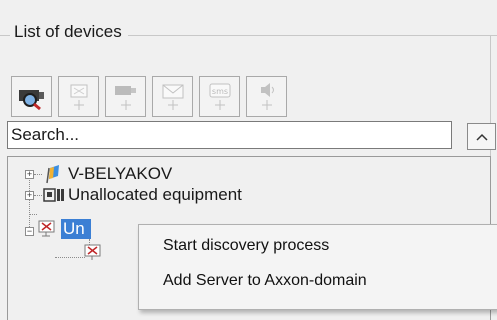 This screenshot has width=497, height=320. Describe the element at coordinates (219, 91) in the screenshot. I see `sms-glyph-text: sms` at that location.